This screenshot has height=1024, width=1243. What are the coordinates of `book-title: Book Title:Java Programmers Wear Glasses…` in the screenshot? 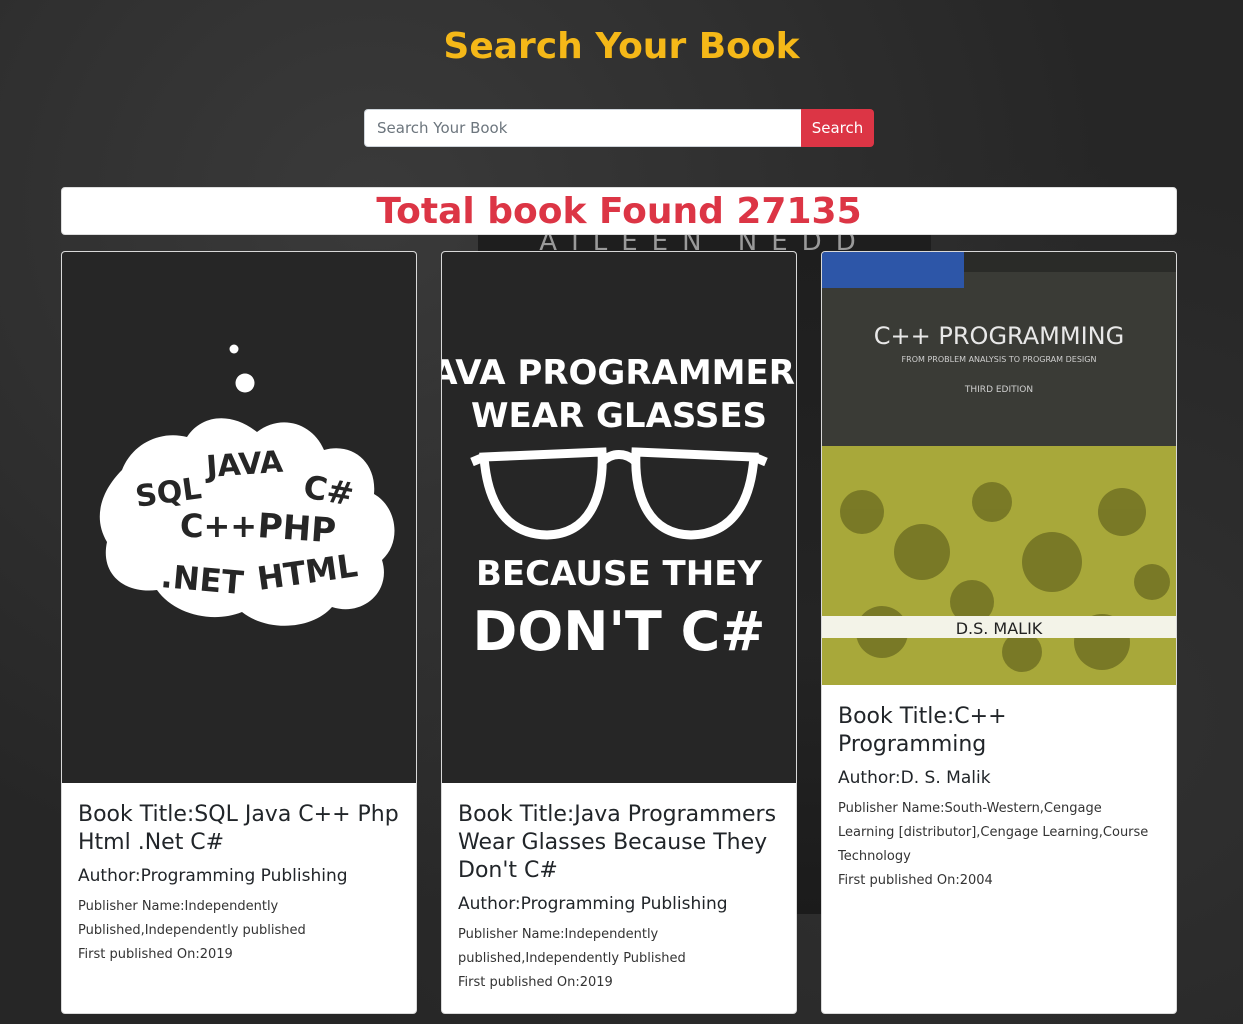 It's located at (619, 843).